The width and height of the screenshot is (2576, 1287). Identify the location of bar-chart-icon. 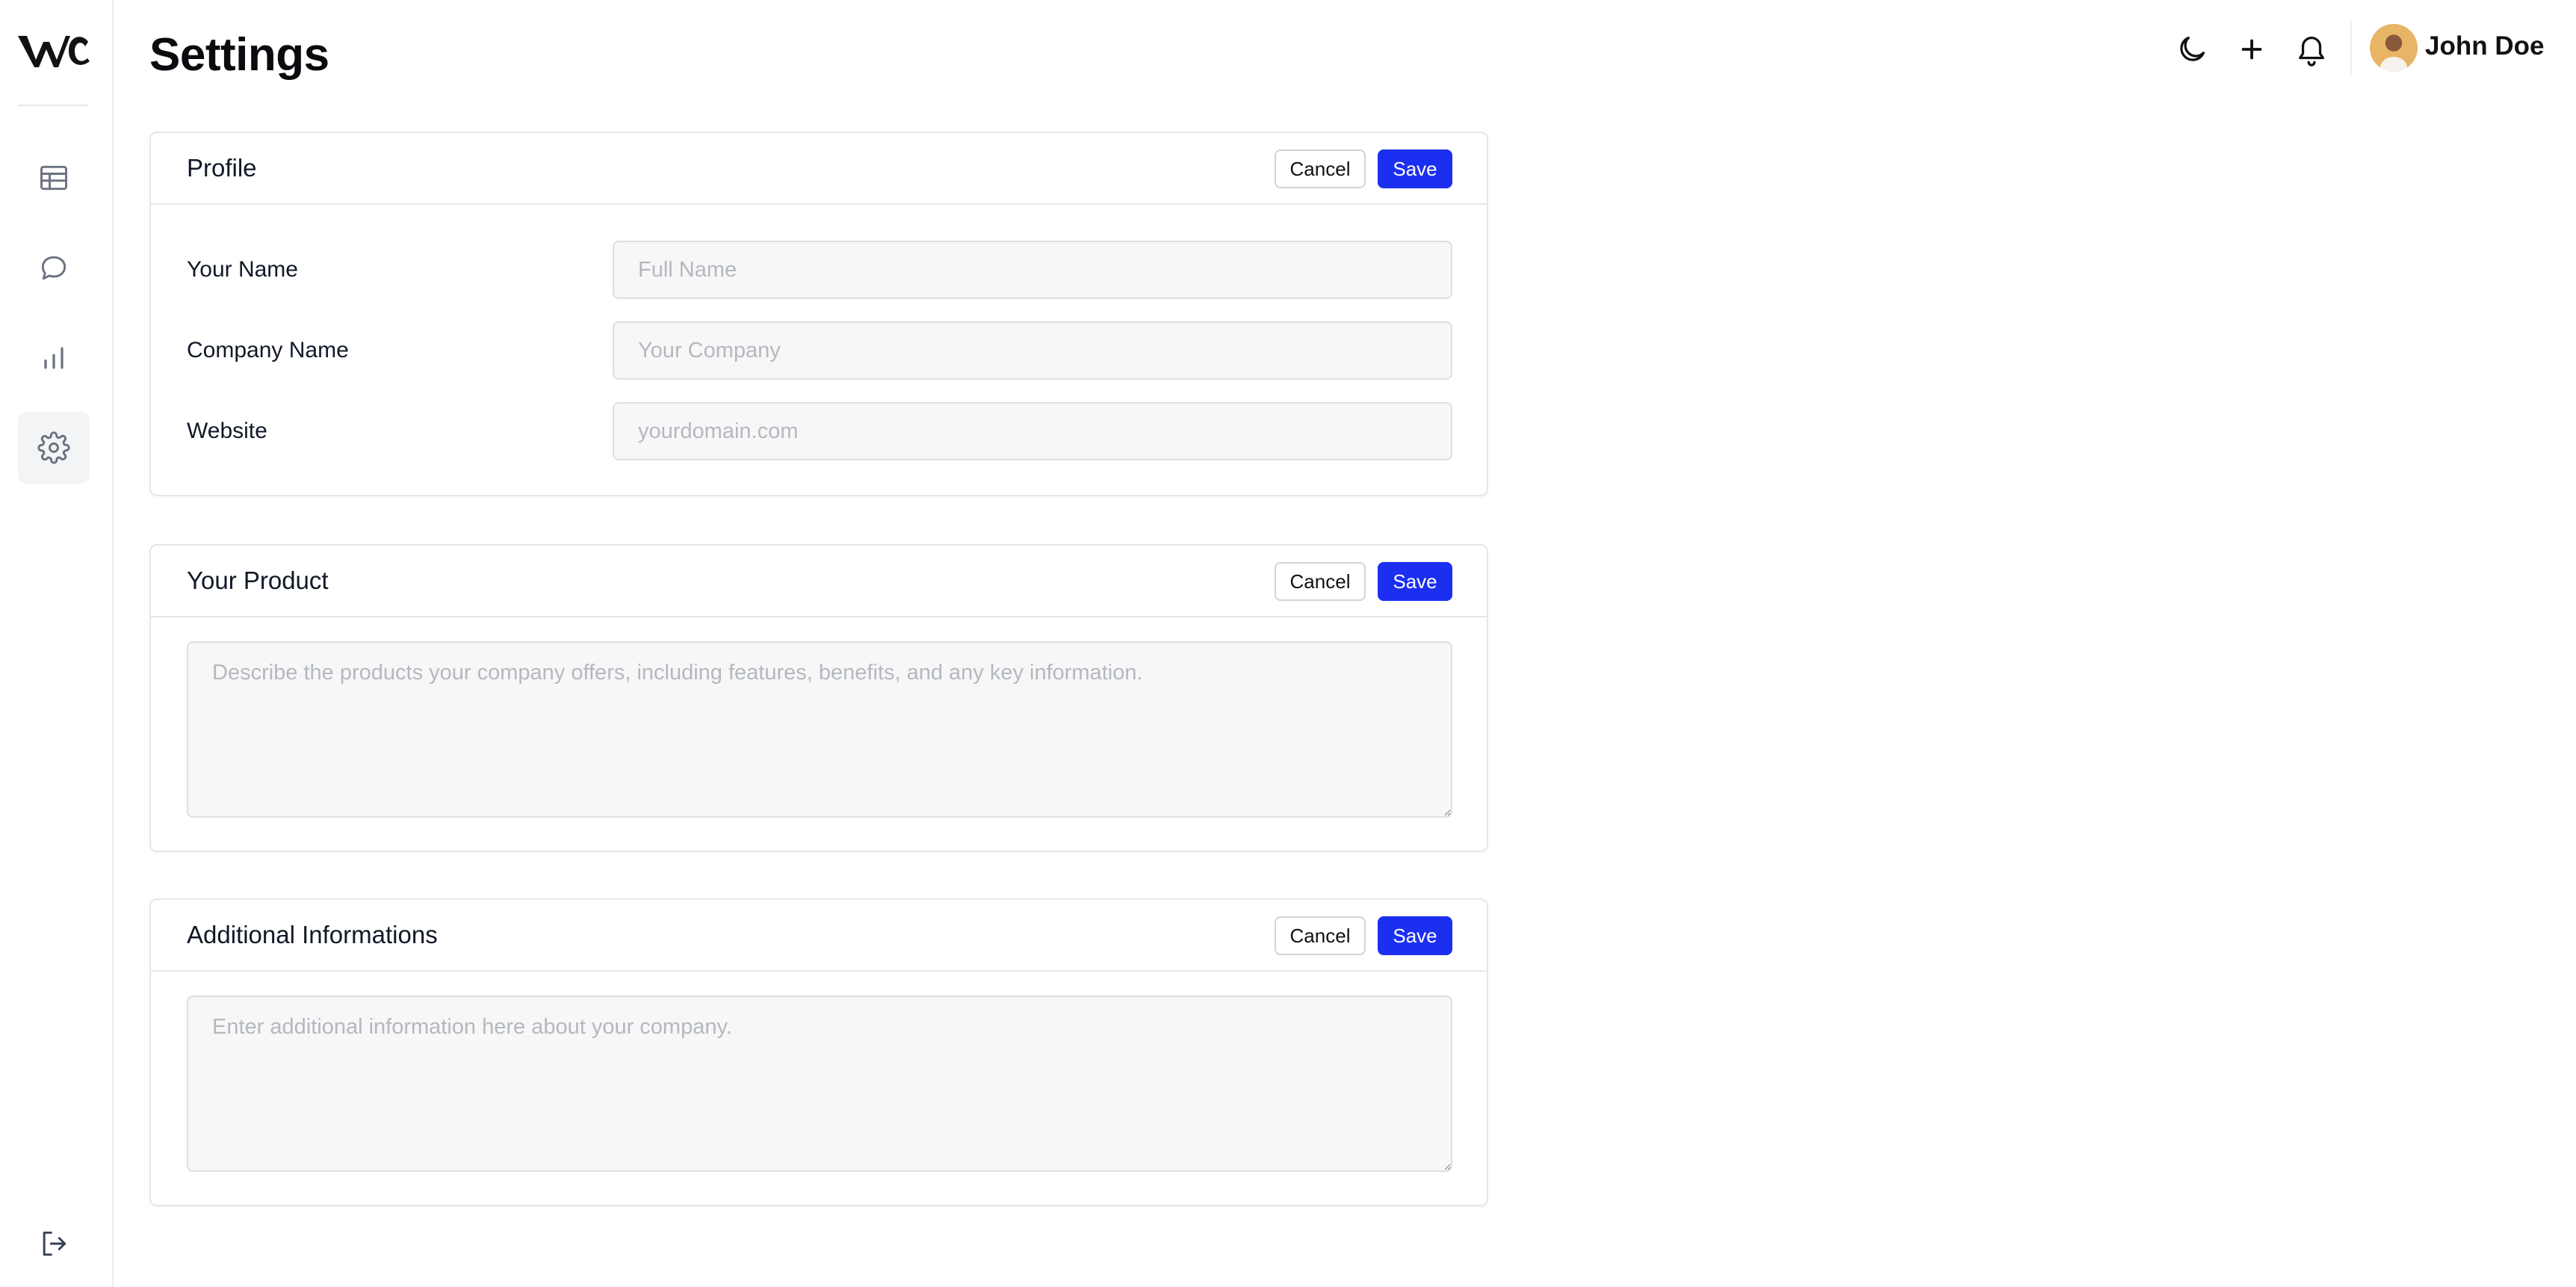
(54, 358).